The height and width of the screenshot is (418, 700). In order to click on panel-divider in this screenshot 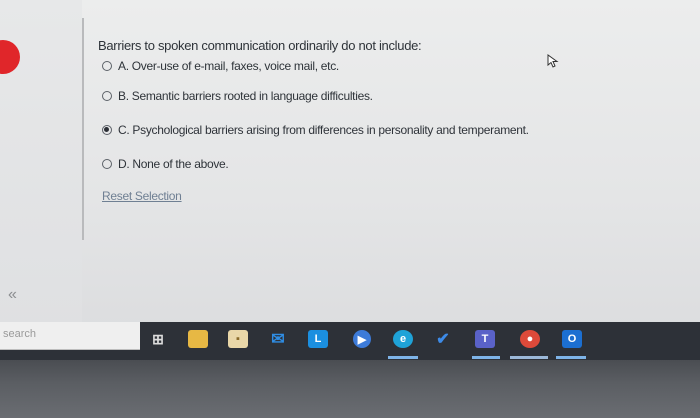, I will do `click(83, 129)`.